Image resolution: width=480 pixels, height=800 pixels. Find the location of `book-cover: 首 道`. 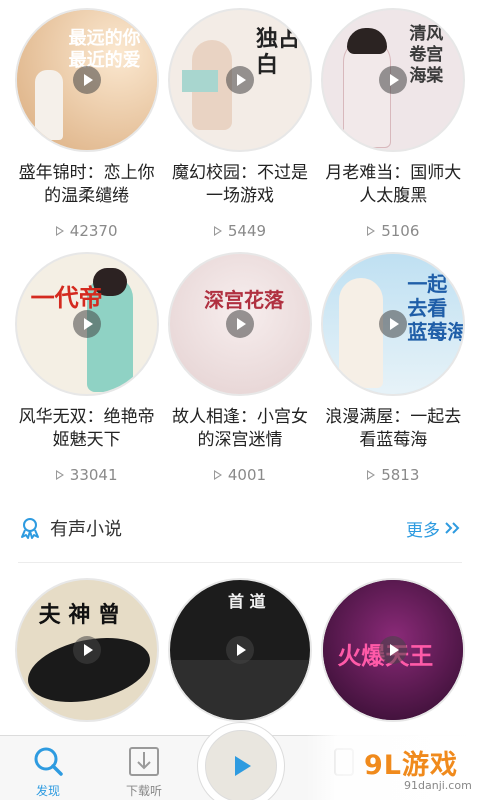

book-cover: 首 道 is located at coordinates (239, 650).